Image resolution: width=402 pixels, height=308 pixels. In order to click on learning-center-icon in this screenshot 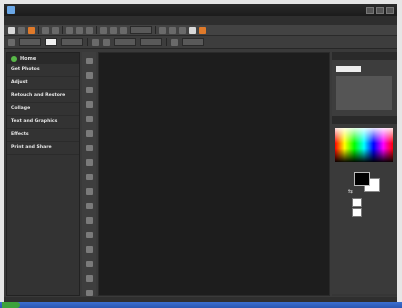, I will do `click(202, 30)`.